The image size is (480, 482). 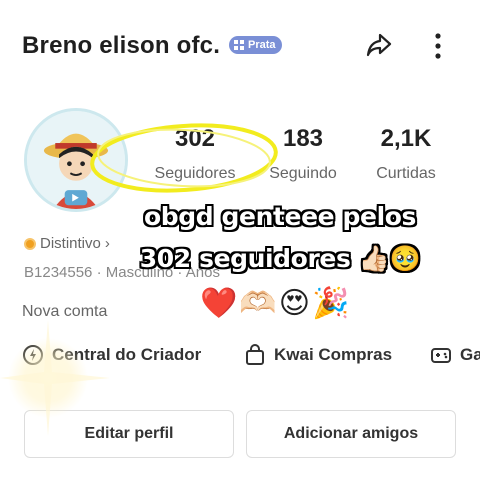 I want to click on profile-bio: Nova comta, so click(x=65, y=311).